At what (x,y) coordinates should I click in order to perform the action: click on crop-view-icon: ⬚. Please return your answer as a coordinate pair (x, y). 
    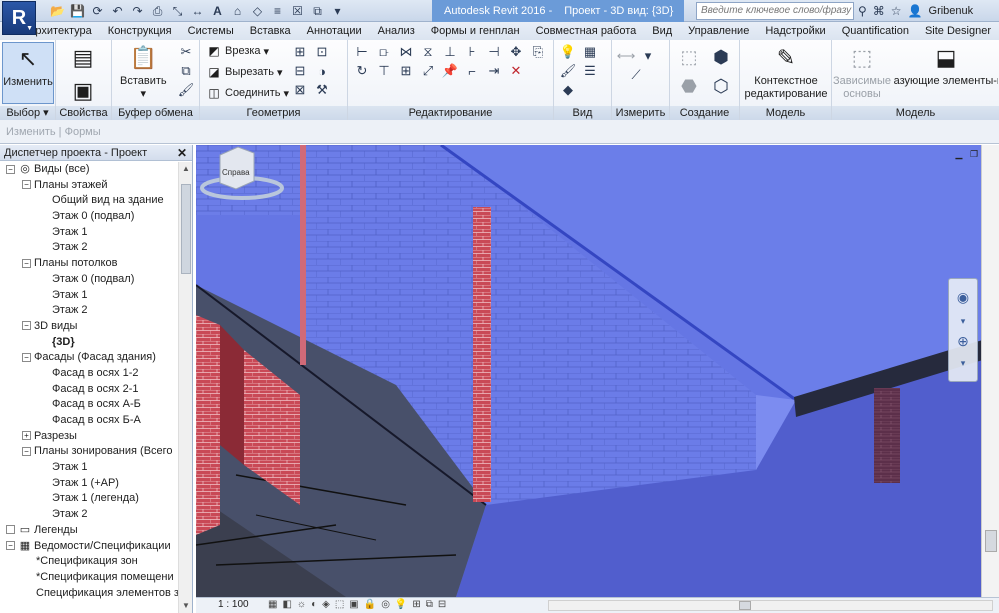
    Looking at the image, I should click on (339, 604).